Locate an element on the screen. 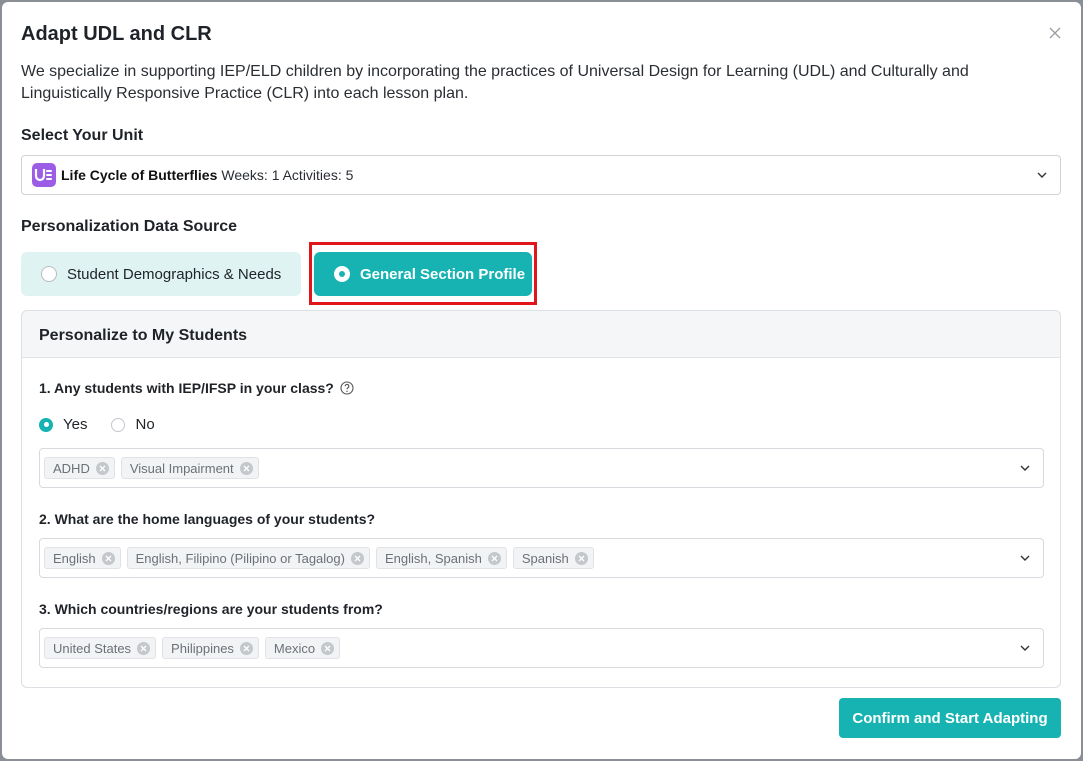  tag-label: Spanish is located at coordinates (545, 558).